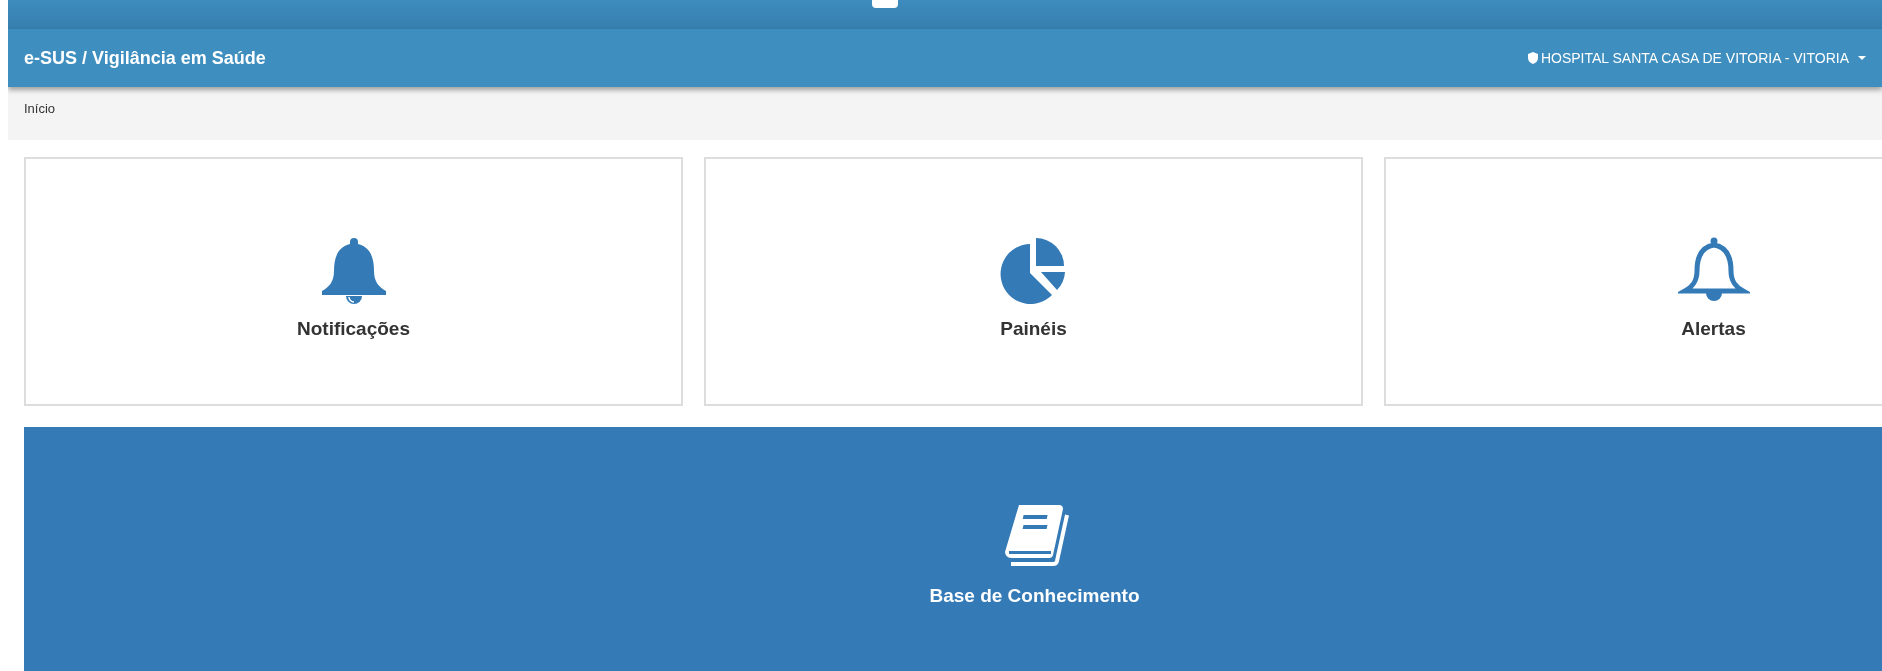  I want to click on organization-dropdown: HOSPITAL SANTA CASA DE VITORIA - VITORIA, so click(1698, 58).